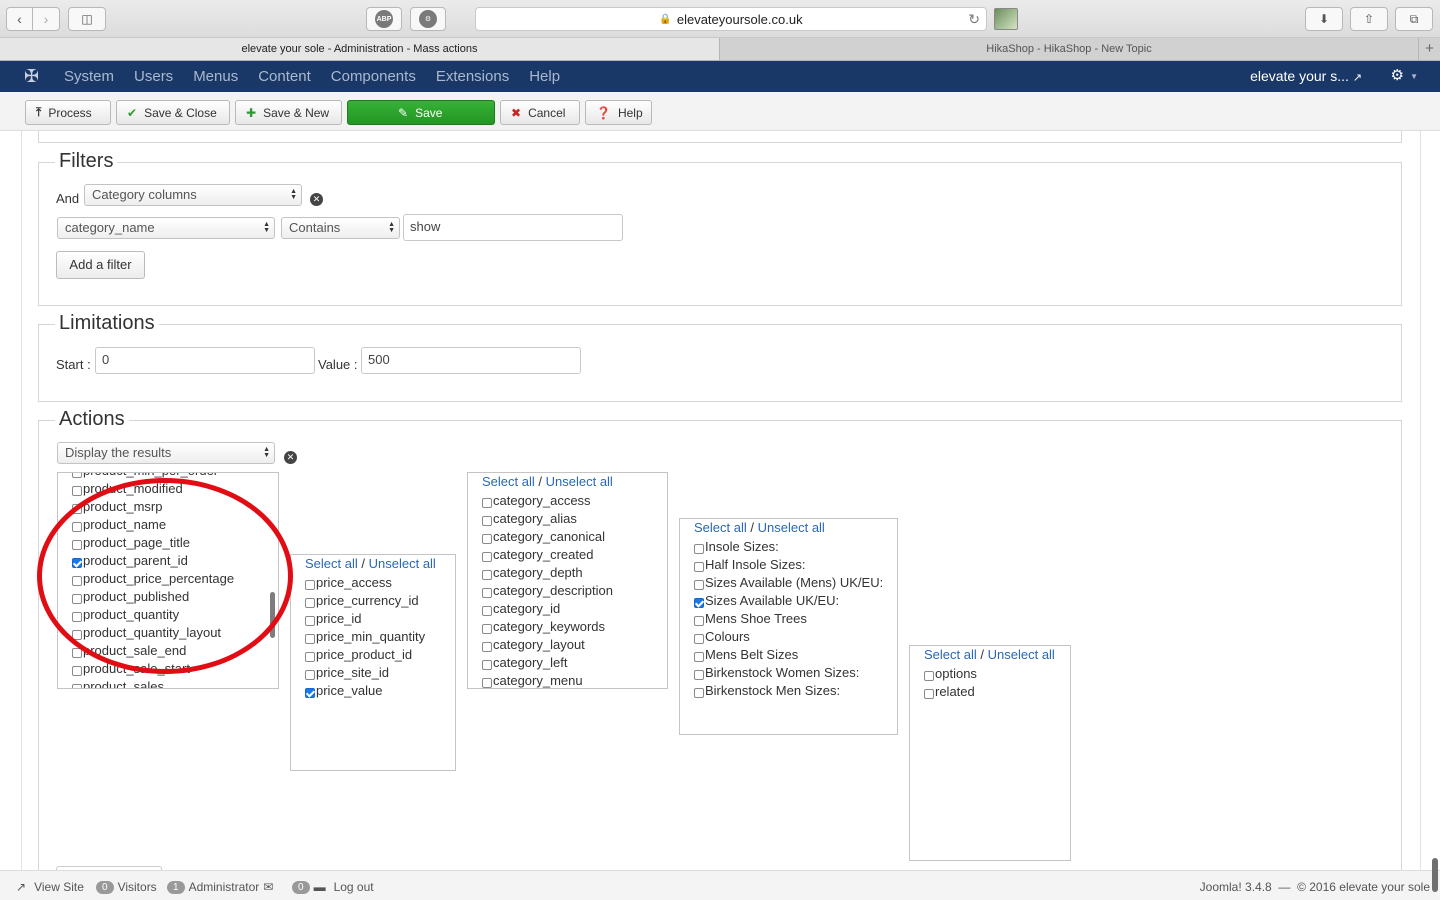  I want to click on extension-image-icon, so click(1006, 19).